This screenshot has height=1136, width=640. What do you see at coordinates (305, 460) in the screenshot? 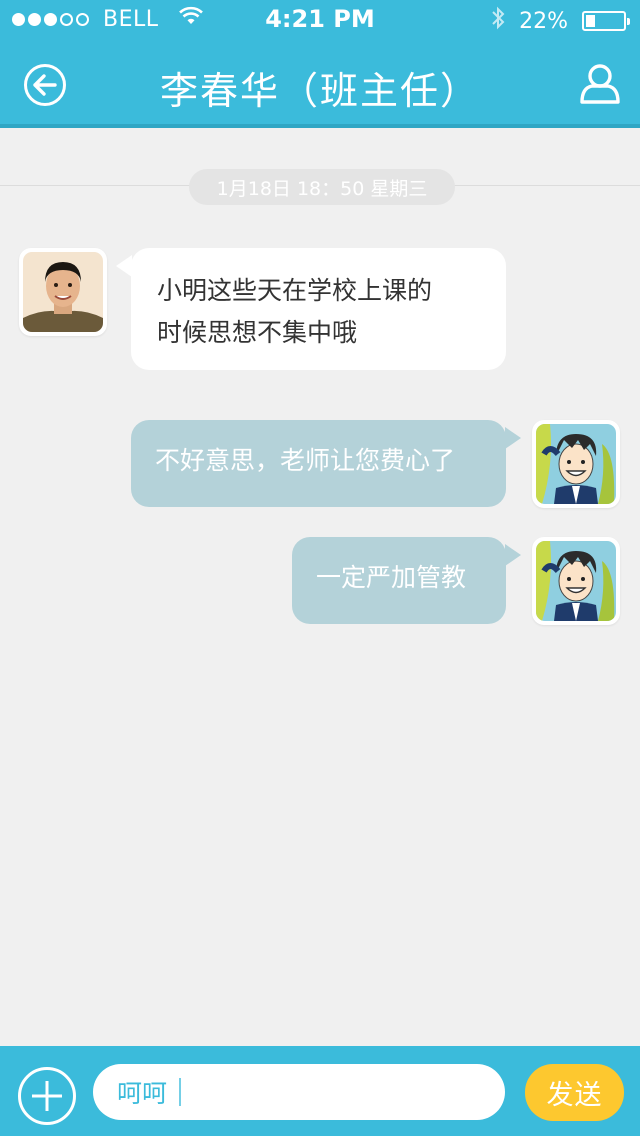
I see `message-text: 不好意思，老师让您费心了` at bounding box center [305, 460].